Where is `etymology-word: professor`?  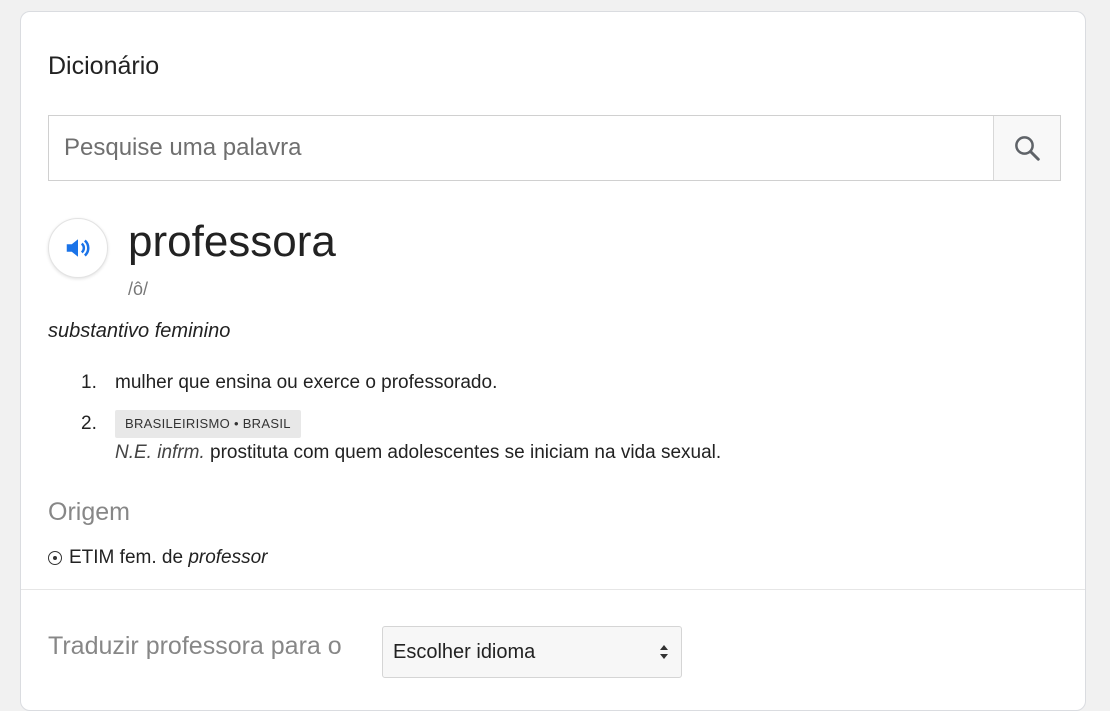
etymology-word: professor is located at coordinates (228, 557).